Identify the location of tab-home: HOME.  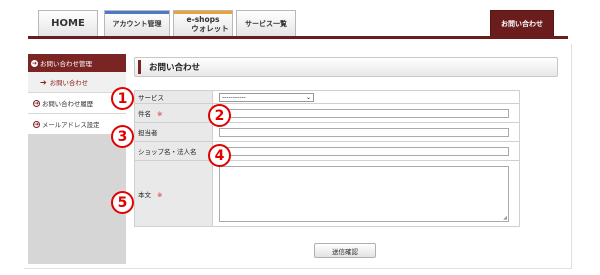
(68, 23).